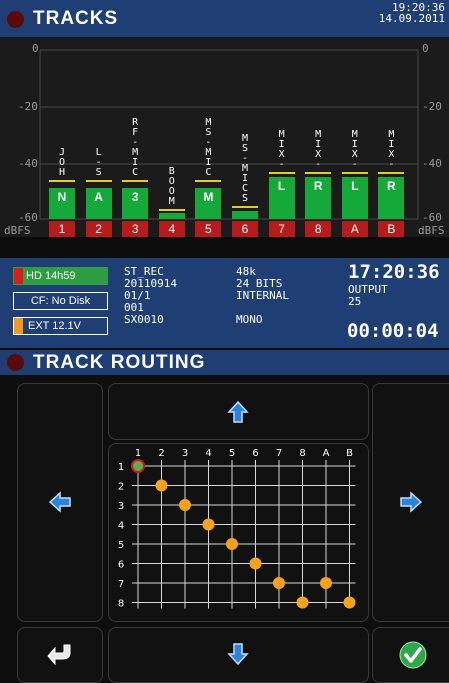  I want to click on meter-channel-name-2: A, so click(98, 197).